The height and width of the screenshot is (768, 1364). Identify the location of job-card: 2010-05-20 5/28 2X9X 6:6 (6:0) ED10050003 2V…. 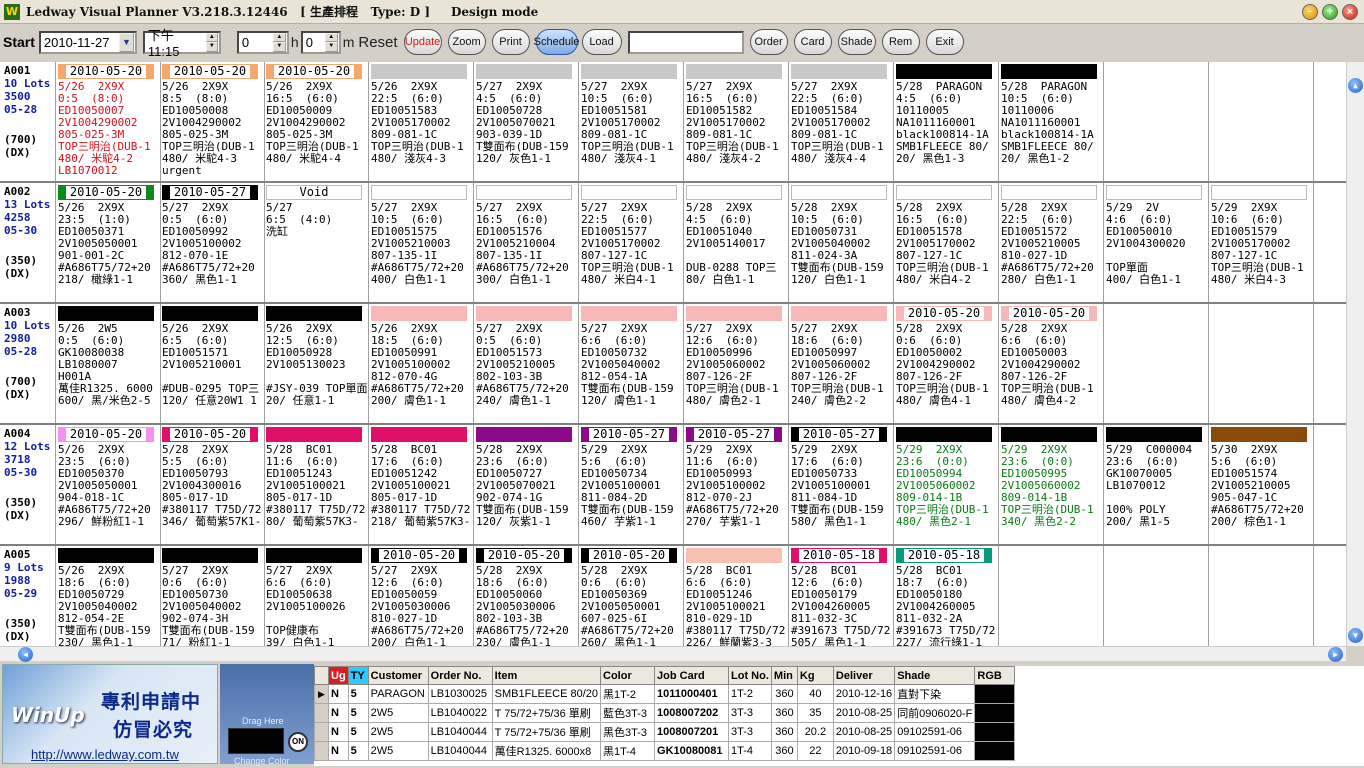
(1051, 363).